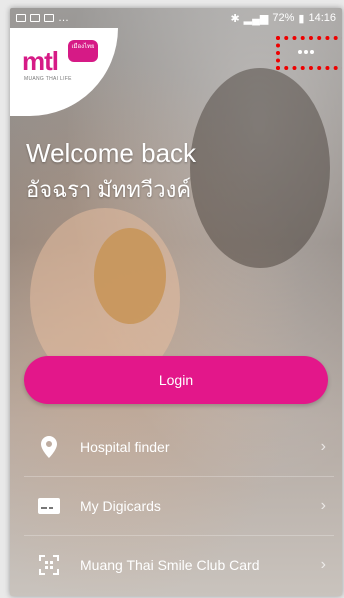  What do you see at coordinates (170, 565) in the screenshot?
I see `menu-item-label: Muang Thai Smile Club Card` at bounding box center [170, 565].